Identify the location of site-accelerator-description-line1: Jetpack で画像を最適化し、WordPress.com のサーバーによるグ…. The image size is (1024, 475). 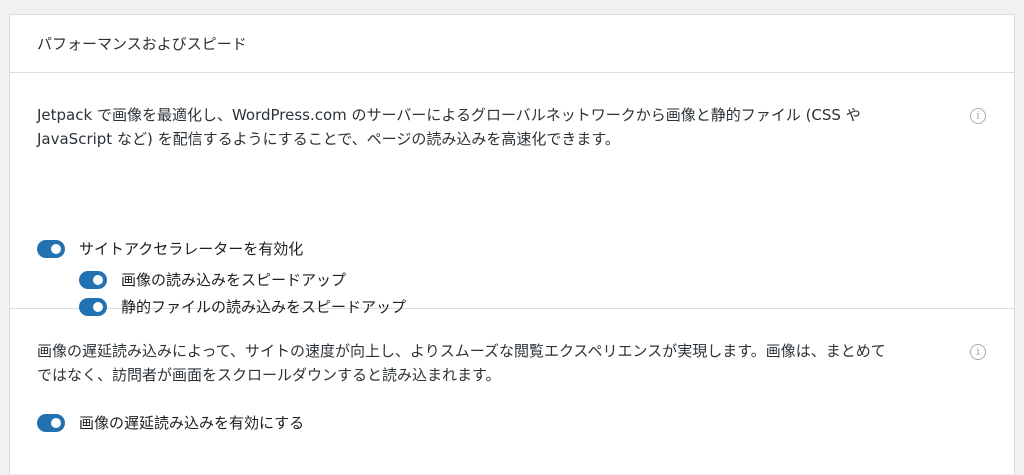
(449, 115).